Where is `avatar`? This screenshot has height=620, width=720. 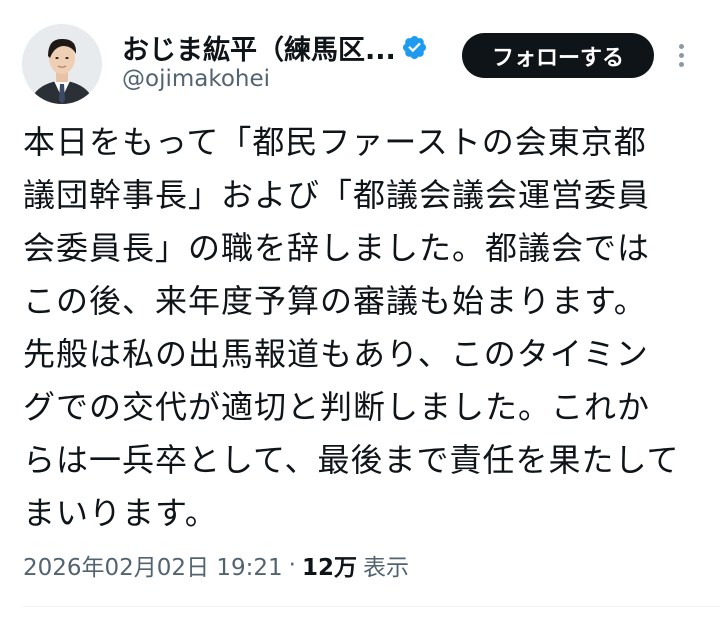
avatar is located at coordinates (62, 64).